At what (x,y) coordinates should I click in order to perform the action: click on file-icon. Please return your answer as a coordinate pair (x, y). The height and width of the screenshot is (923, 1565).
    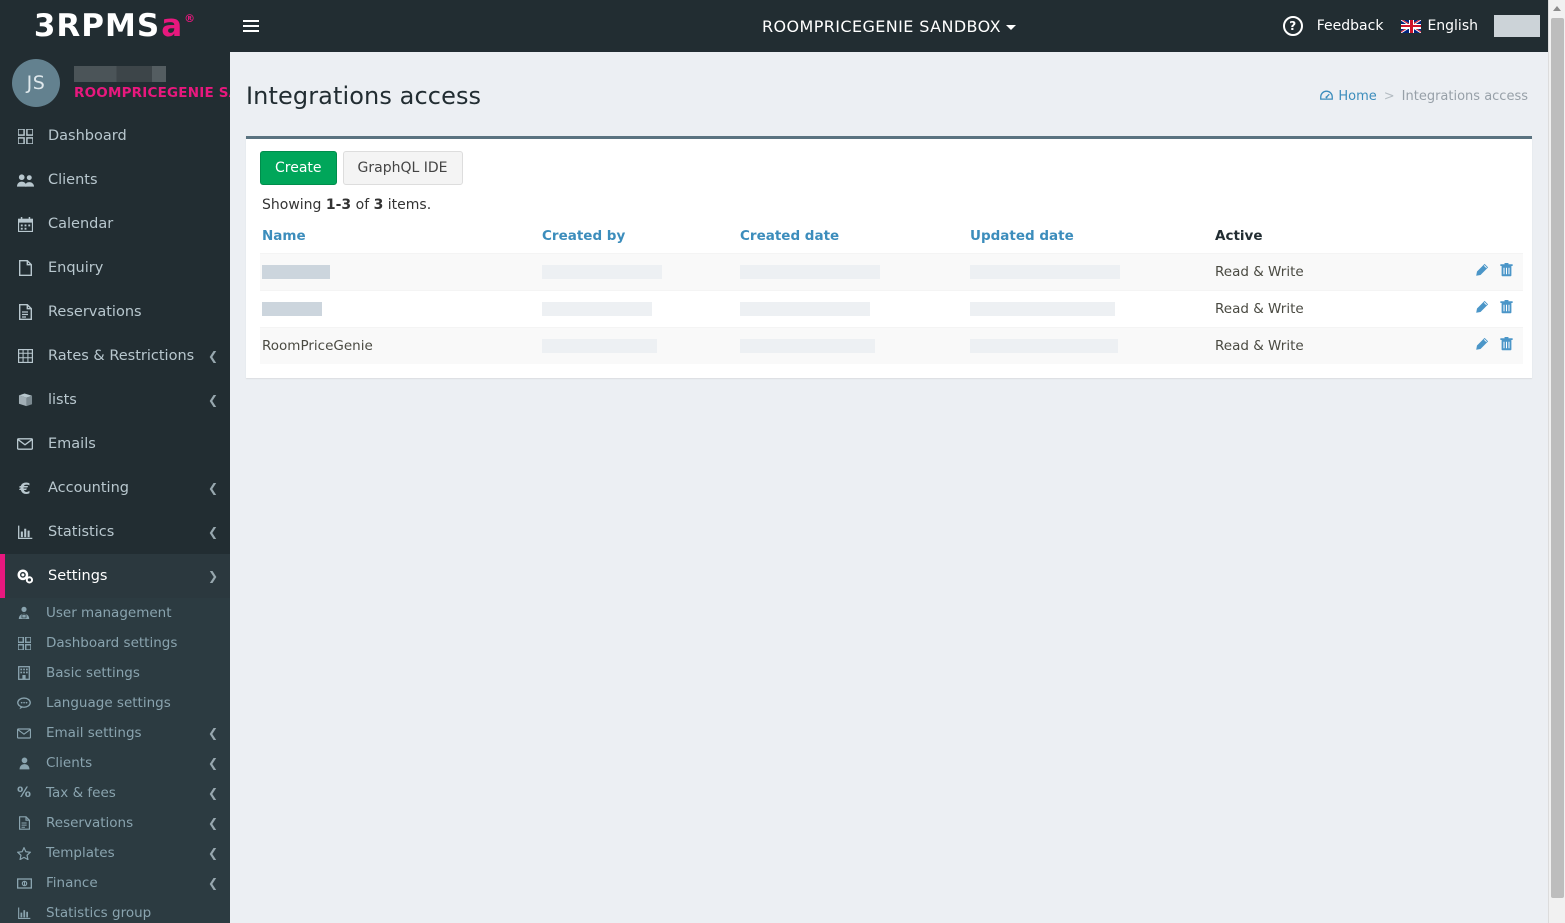
    Looking at the image, I should click on (25, 268).